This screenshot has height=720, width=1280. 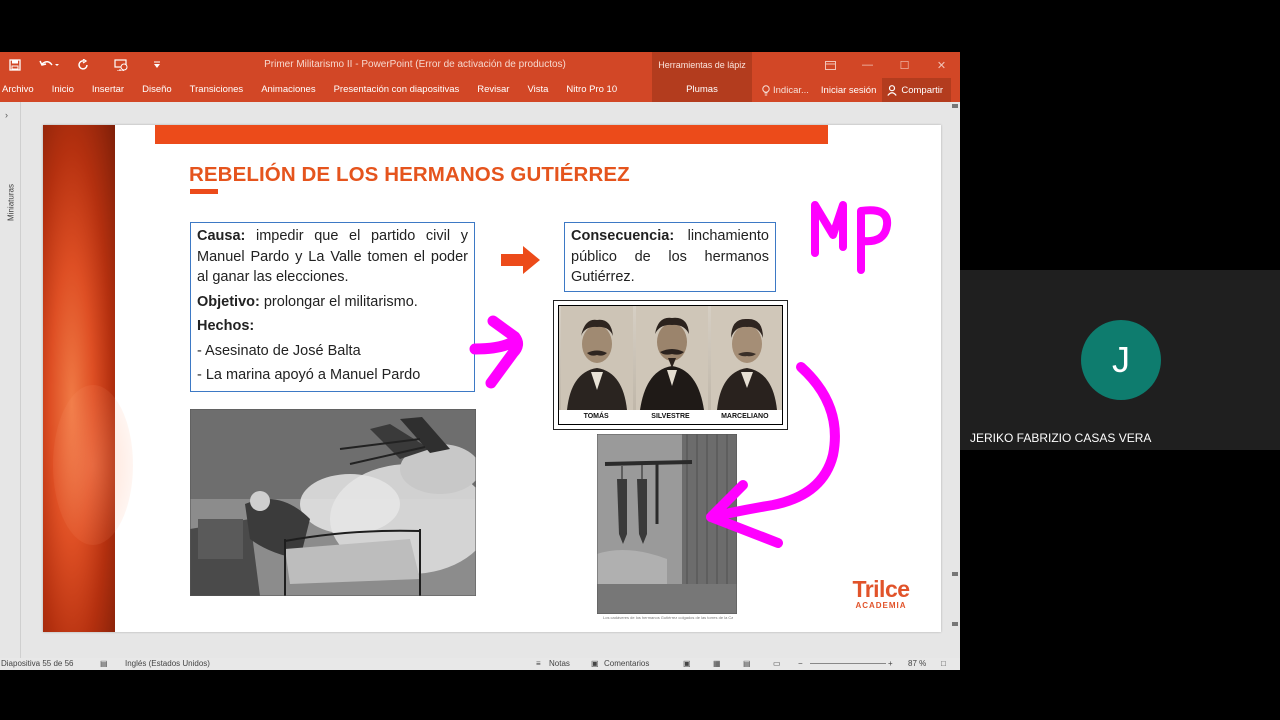 What do you see at coordinates (881, 589) in the screenshot?
I see `logo-name: Trilce` at bounding box center [881, 589].